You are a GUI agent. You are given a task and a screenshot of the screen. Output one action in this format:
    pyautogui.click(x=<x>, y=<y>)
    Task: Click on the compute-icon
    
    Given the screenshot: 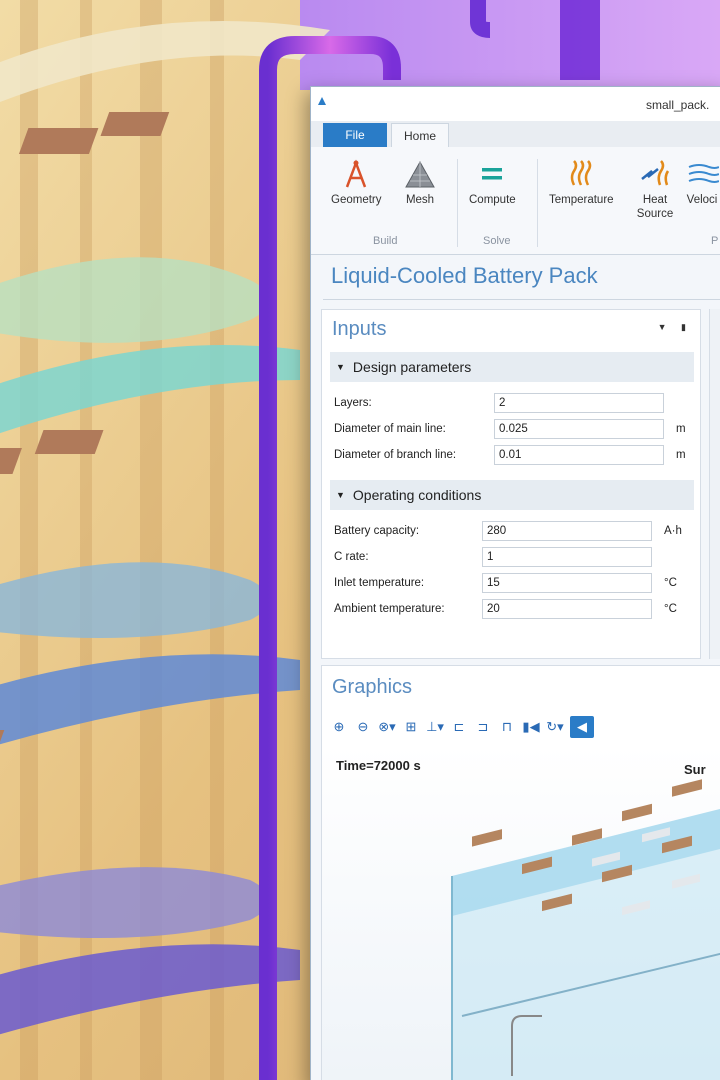 What is the action you would take?
    pyautogui.click(x=492, y=174)
    